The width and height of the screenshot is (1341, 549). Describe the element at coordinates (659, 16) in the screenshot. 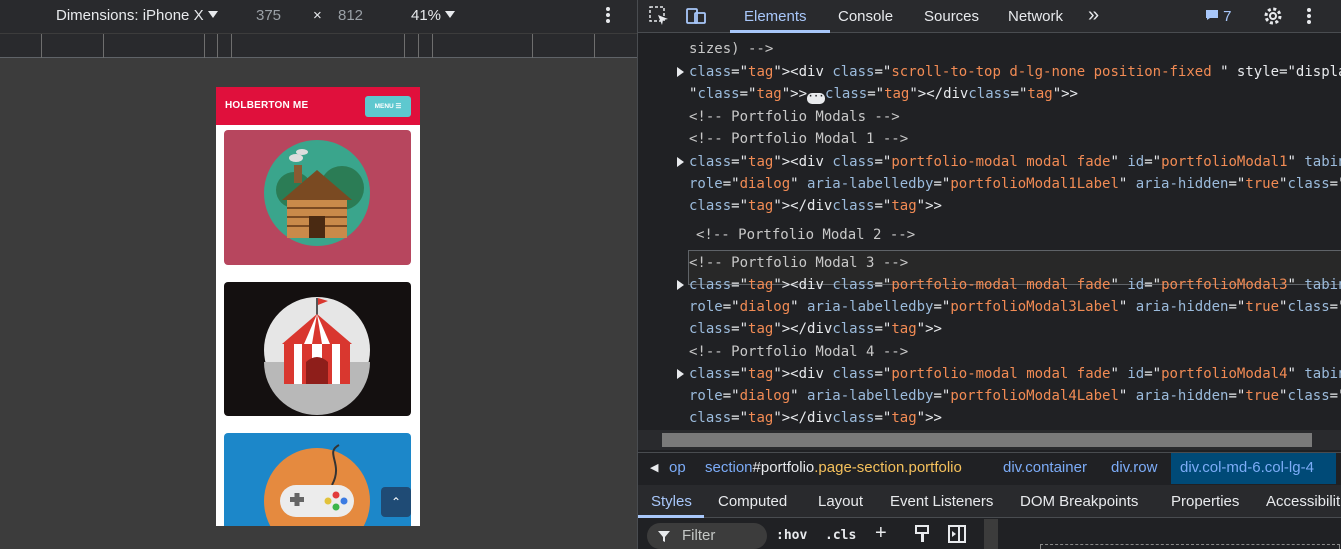

I see `inspect-element-icon` at that location.